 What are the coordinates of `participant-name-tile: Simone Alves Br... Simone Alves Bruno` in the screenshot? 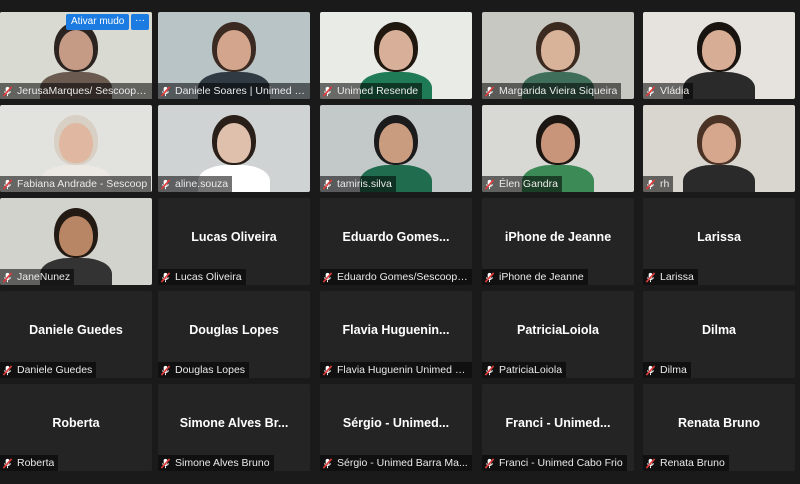 It's located at (234, 427).